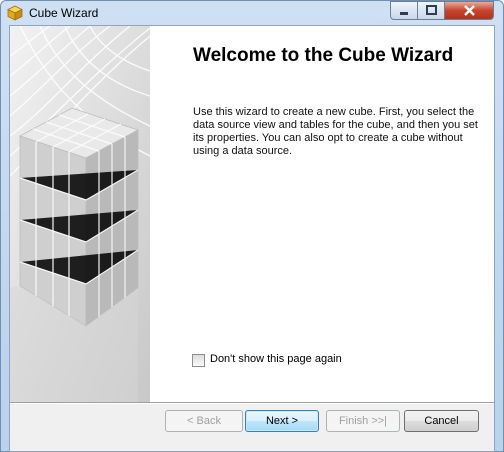 The height and width of the screenshot is (452, 504). What do you see at coordinates (252, 13) in the screenshot?
I see `title-bar: Cube Wizard` at bounding box center [252, 13].